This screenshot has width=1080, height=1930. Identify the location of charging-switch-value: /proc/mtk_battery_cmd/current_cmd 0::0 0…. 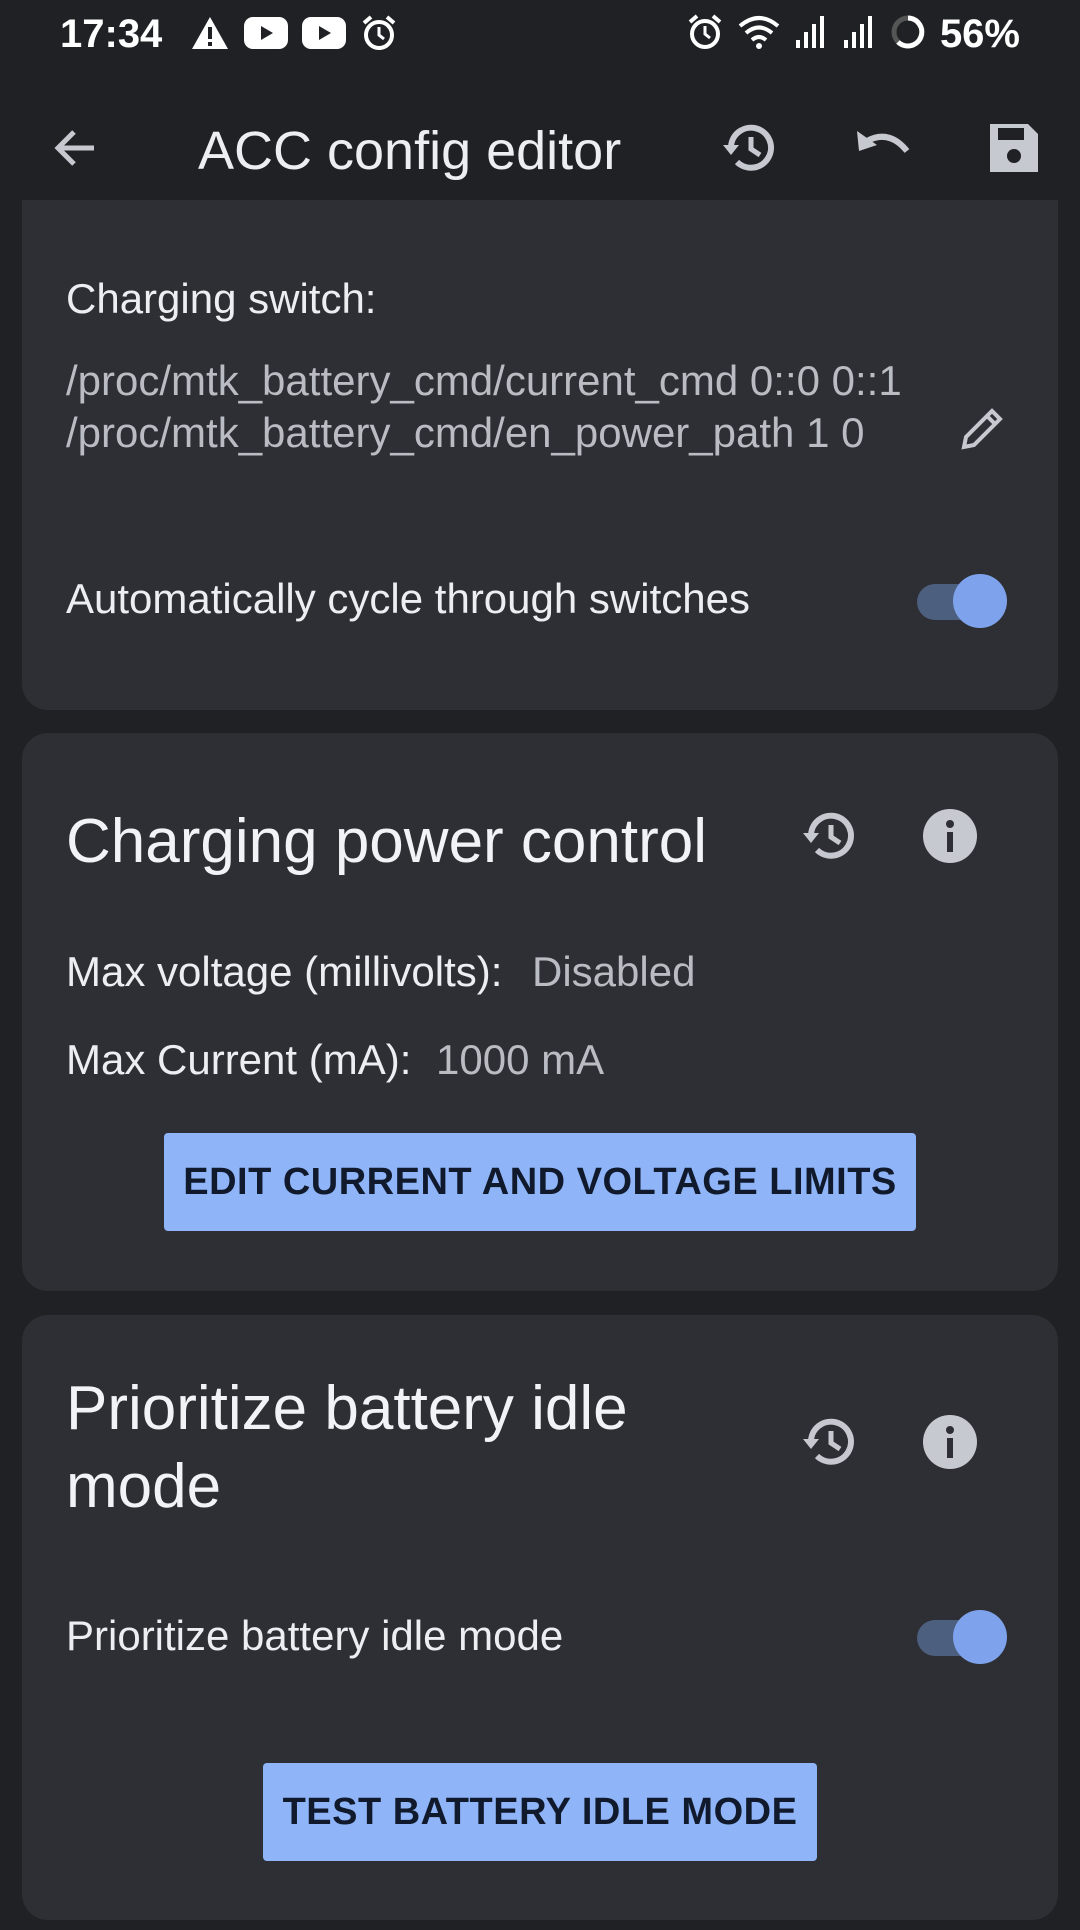
(484, 406).